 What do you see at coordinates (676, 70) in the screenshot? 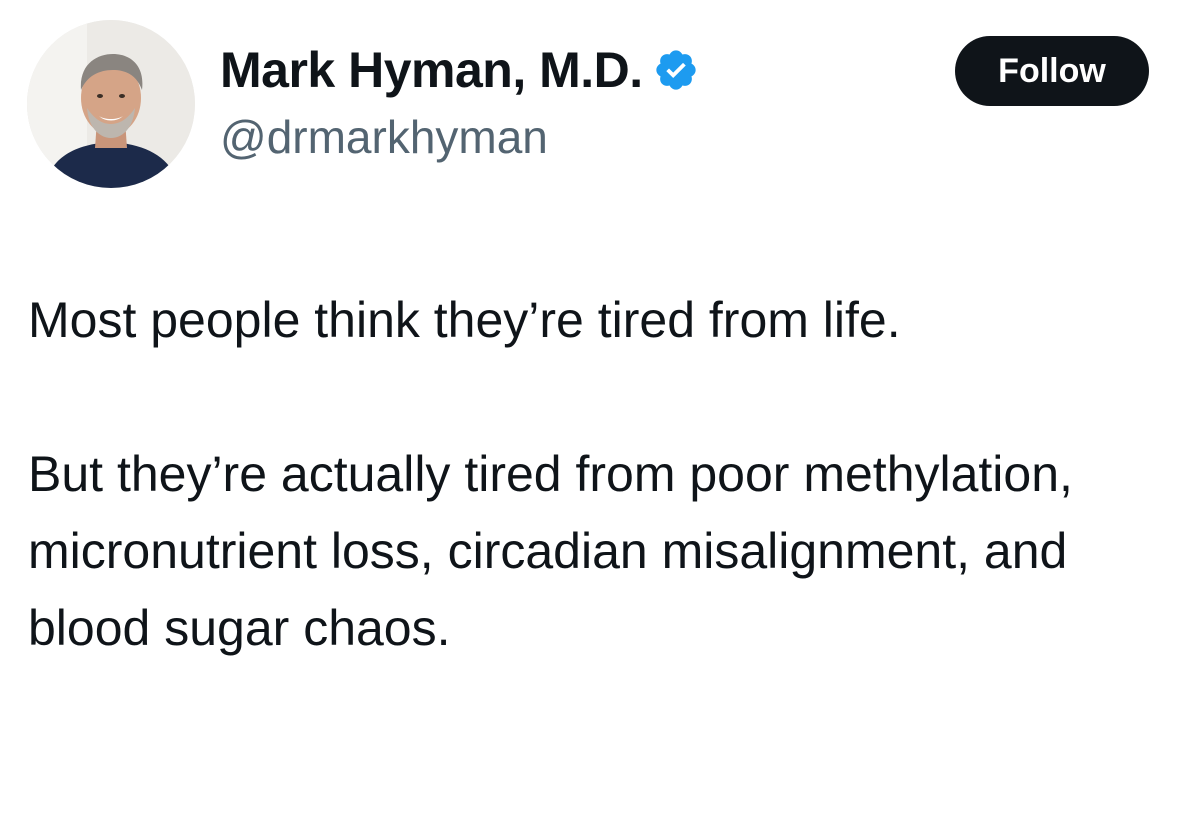
I see `verified-badge-icon` at bounding box center [676, 70].